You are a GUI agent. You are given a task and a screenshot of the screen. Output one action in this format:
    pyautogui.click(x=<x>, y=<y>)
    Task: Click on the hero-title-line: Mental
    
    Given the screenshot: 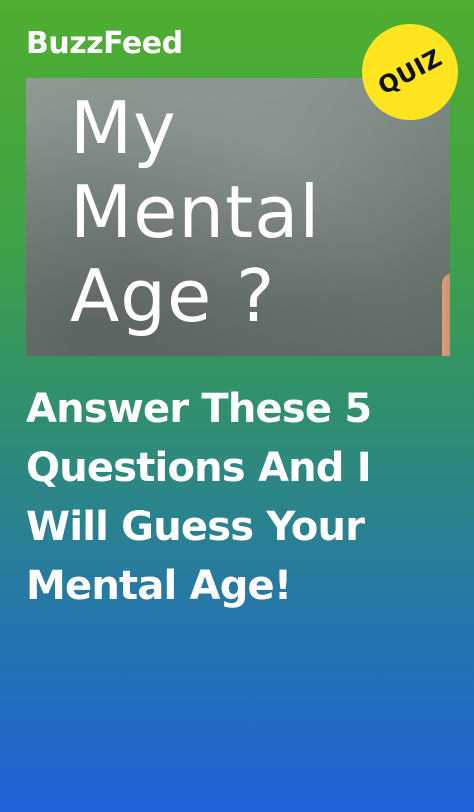 What is the action you would take?
    pyautogui.click(x=195, y=212)
    